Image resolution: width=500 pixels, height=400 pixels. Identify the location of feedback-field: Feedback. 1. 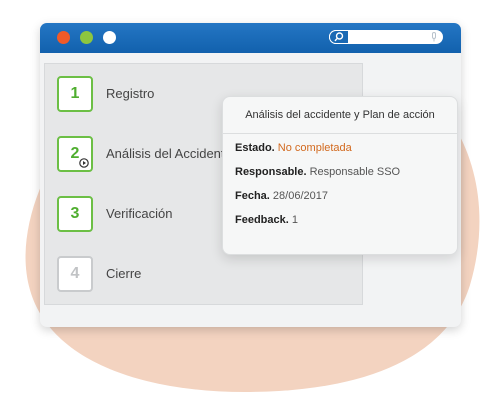
(266, 220).